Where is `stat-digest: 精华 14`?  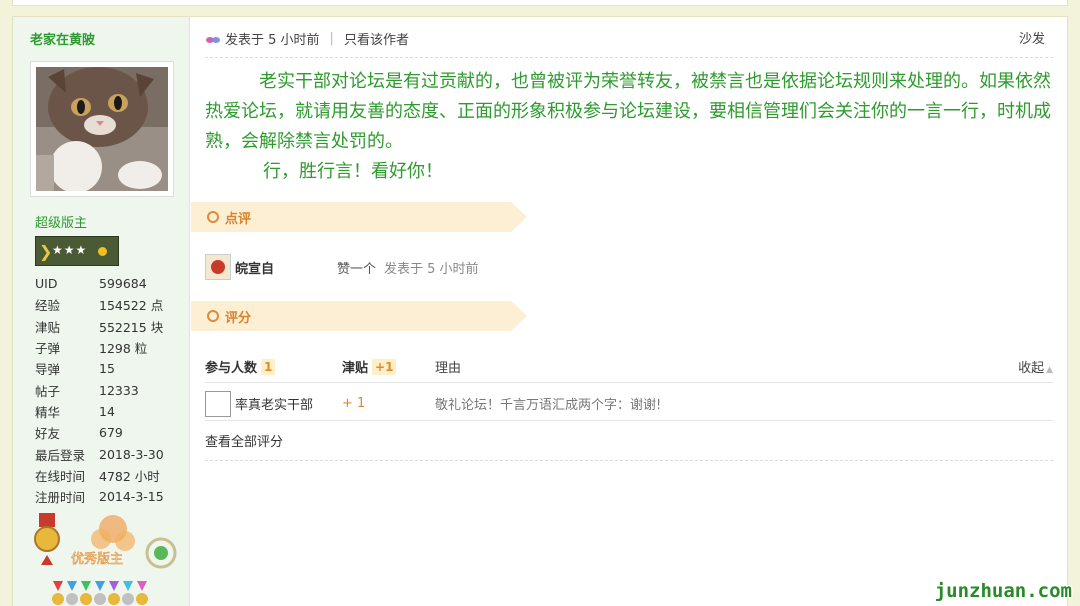
stat-digest: 精华 14 is located at coordinates (99, 411).